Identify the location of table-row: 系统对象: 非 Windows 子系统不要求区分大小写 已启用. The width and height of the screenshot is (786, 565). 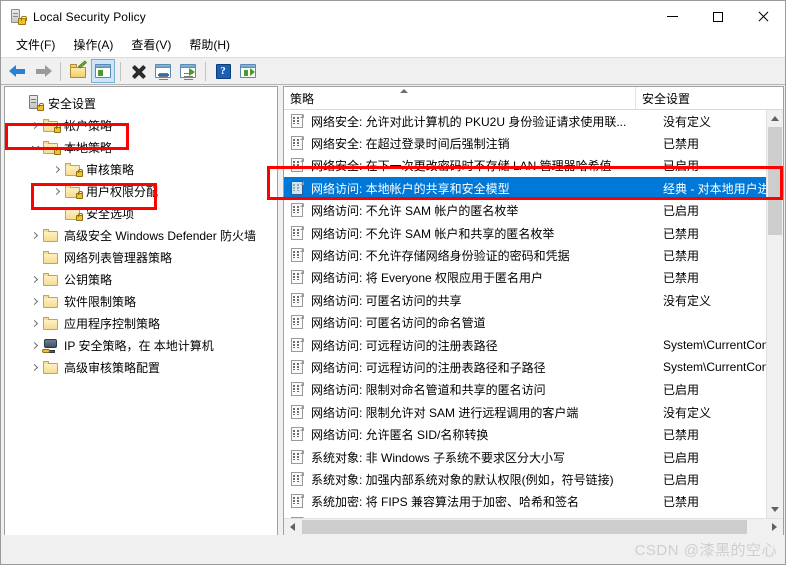
(525, 457).